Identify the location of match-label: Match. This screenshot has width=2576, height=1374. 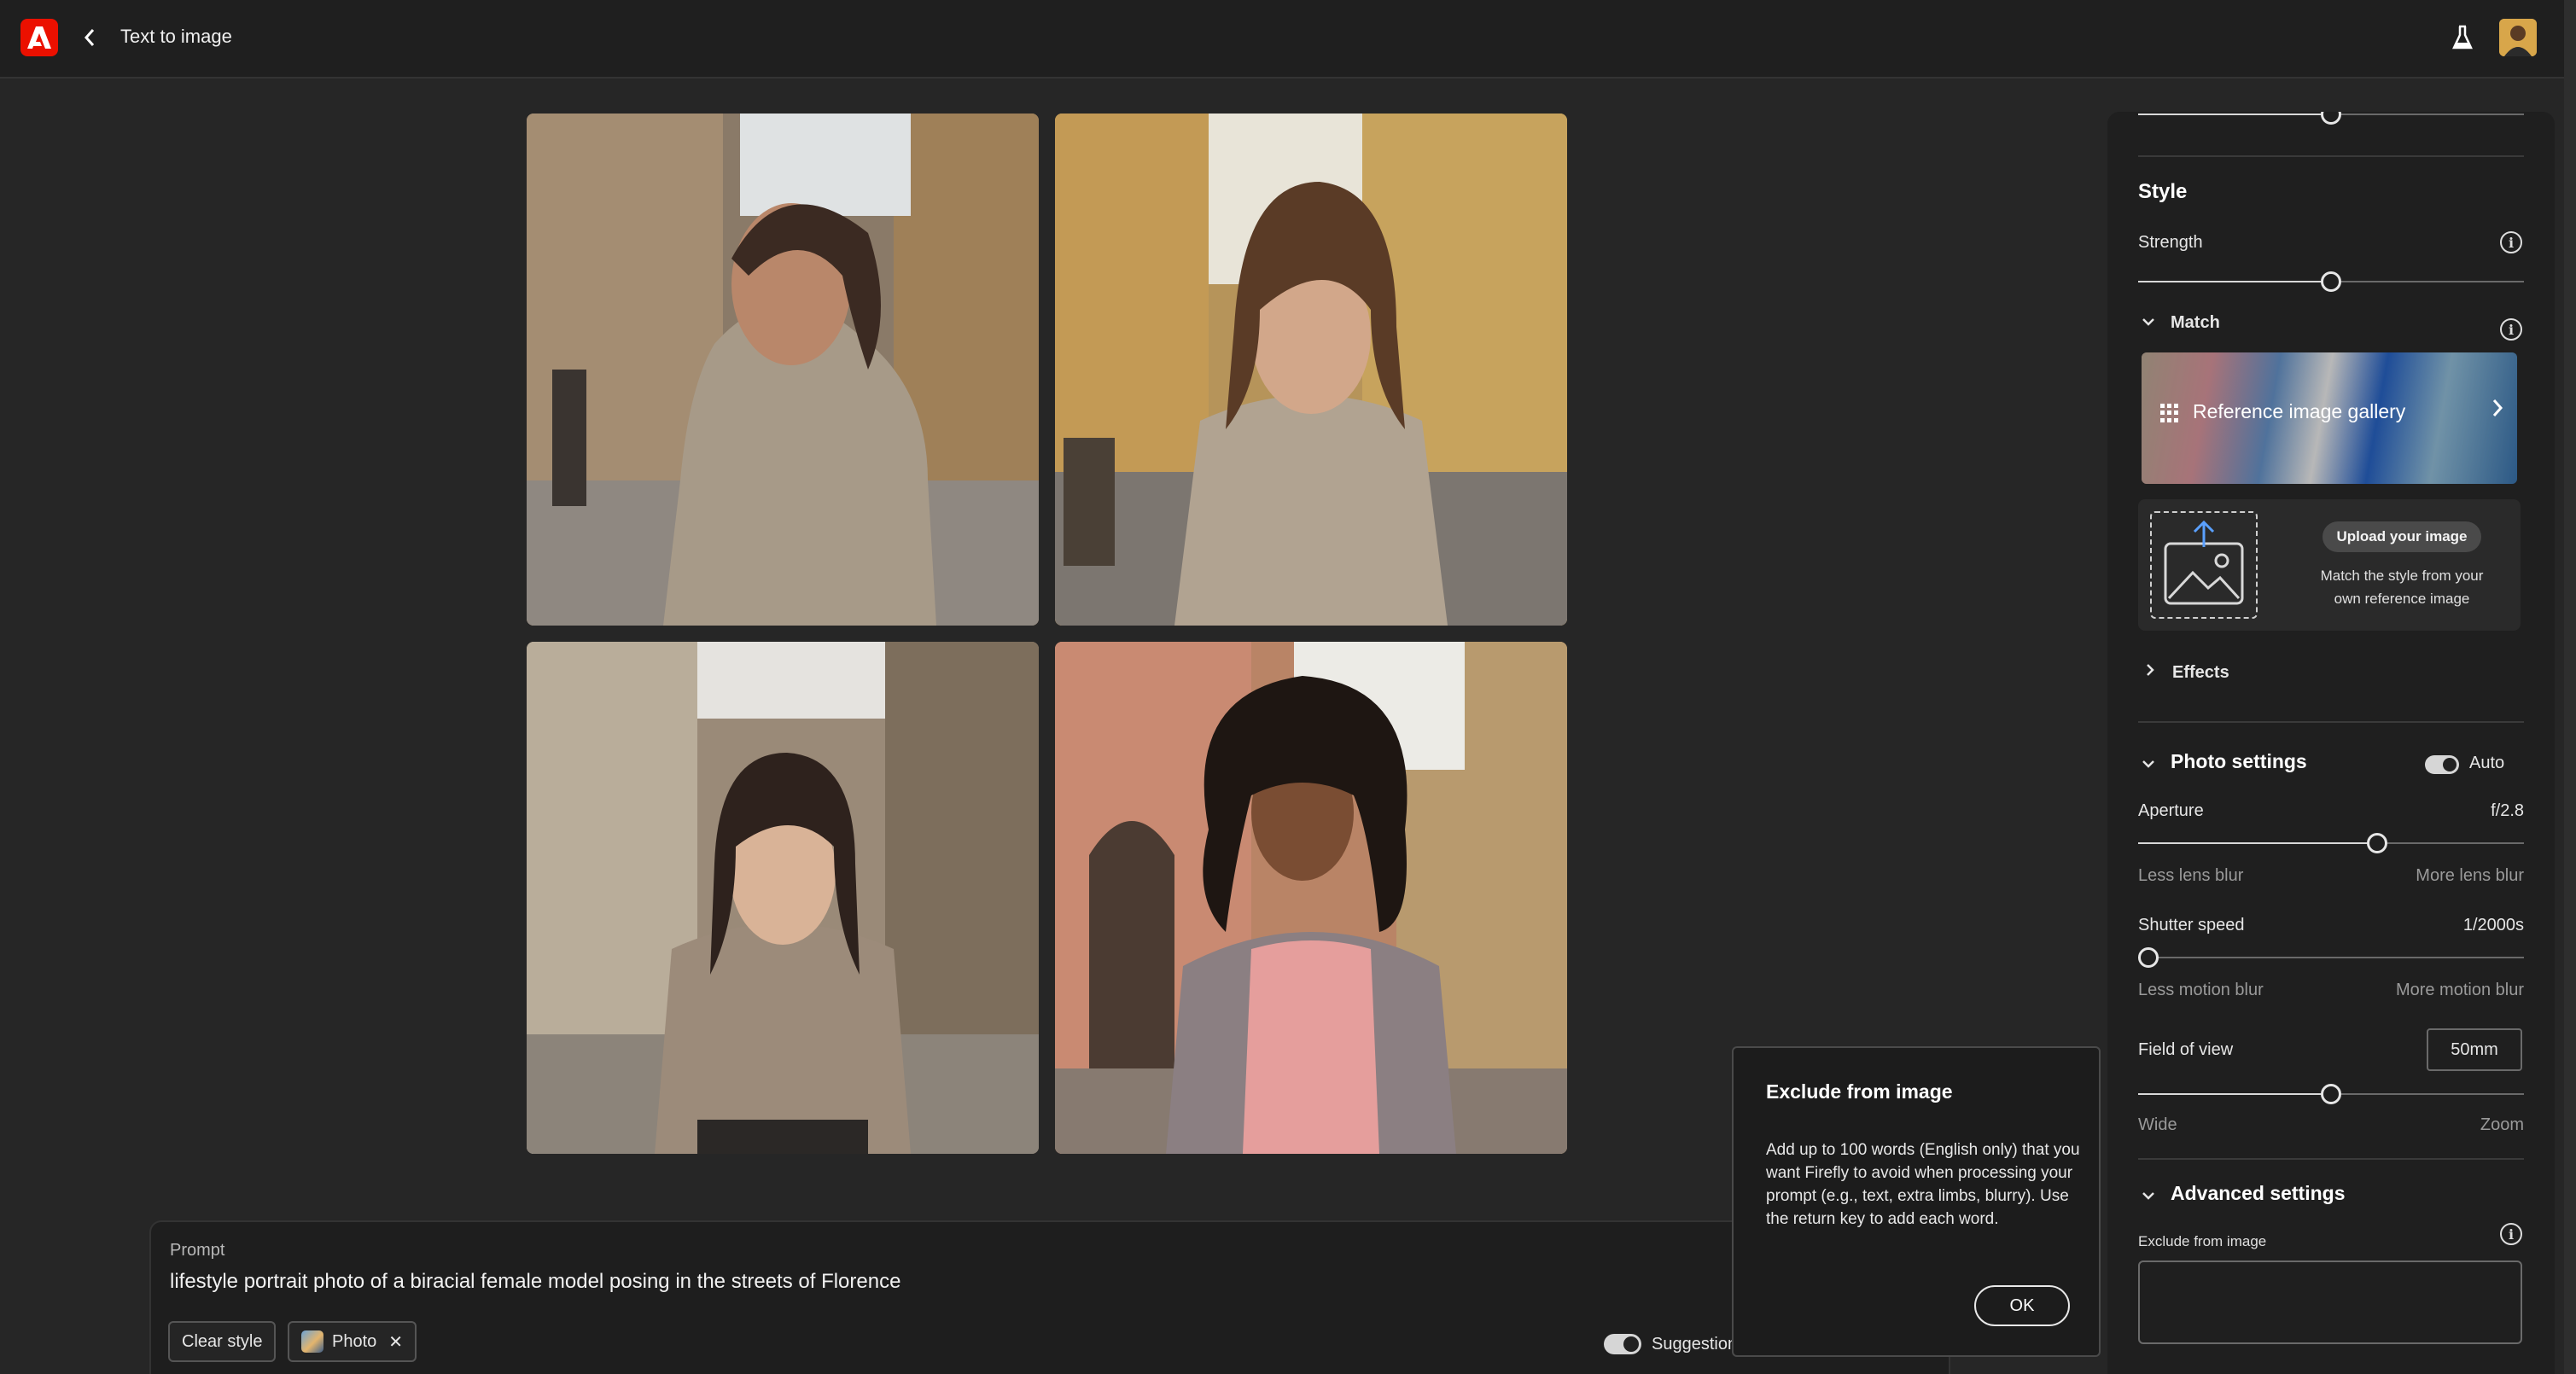
(2195, 323).